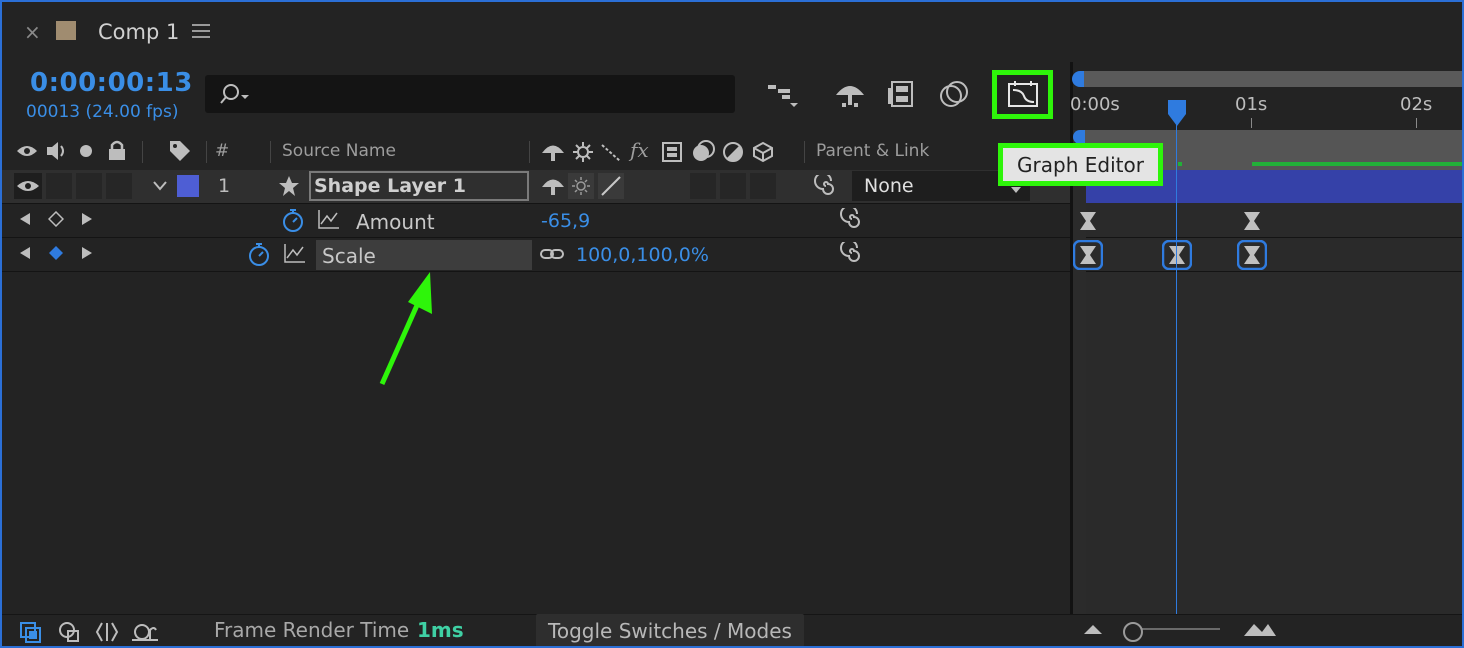 This screenshot has height=648, width=1464. What do you see at coordinates (733, 186) in the screenshot?
I see `layer-adjustment-switch` at bounding box center [733, 186].